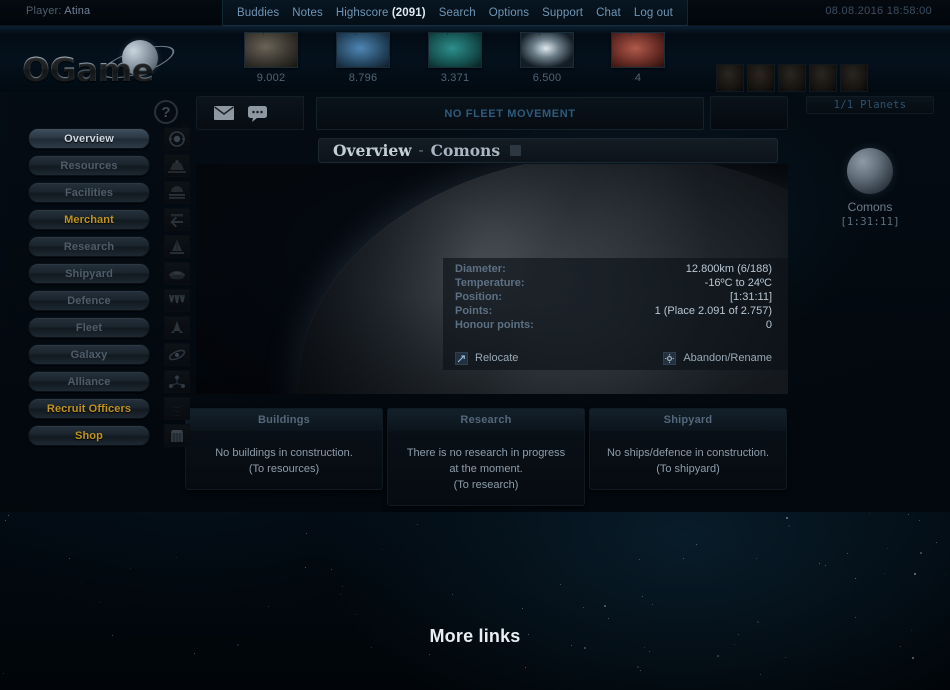 This screenshot has width=950, height=690. I want to click on menu-item-logout: Log out, so click(653, 13).